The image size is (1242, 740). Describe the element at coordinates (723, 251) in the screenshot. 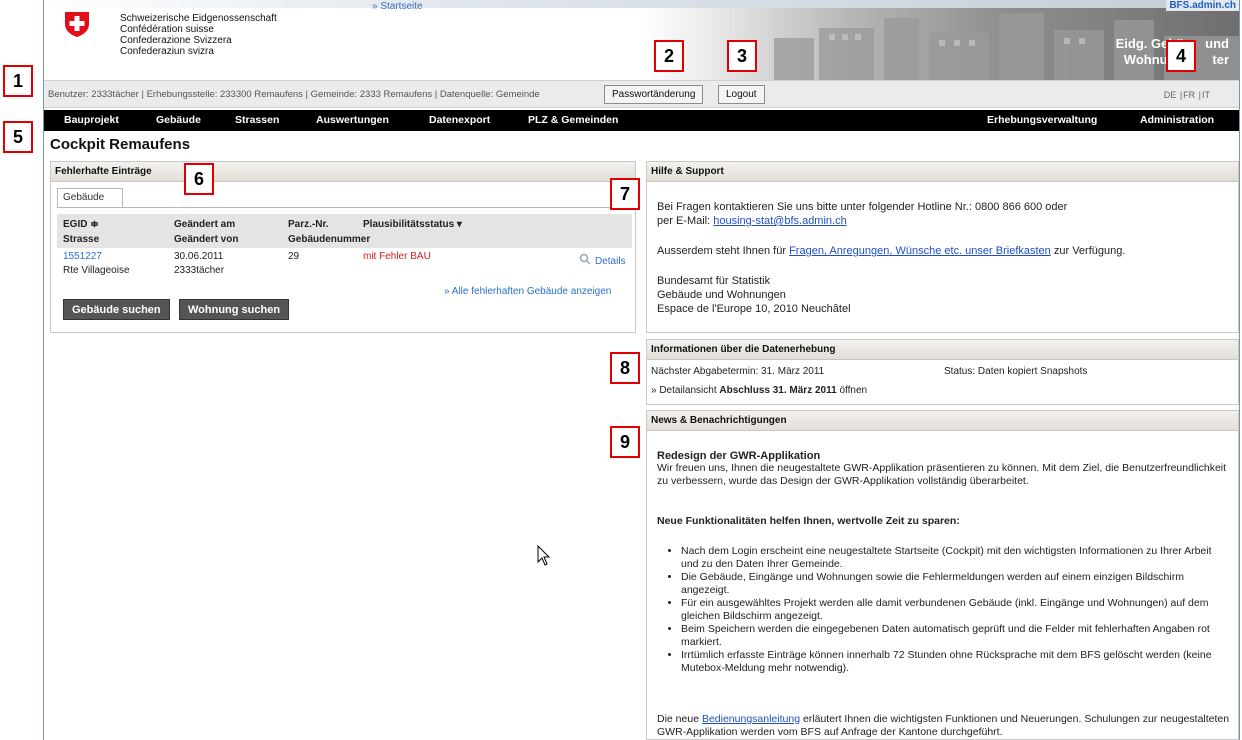

I see `briefkasten-prefix: Ausserdem steht Ihnen für` at that location.